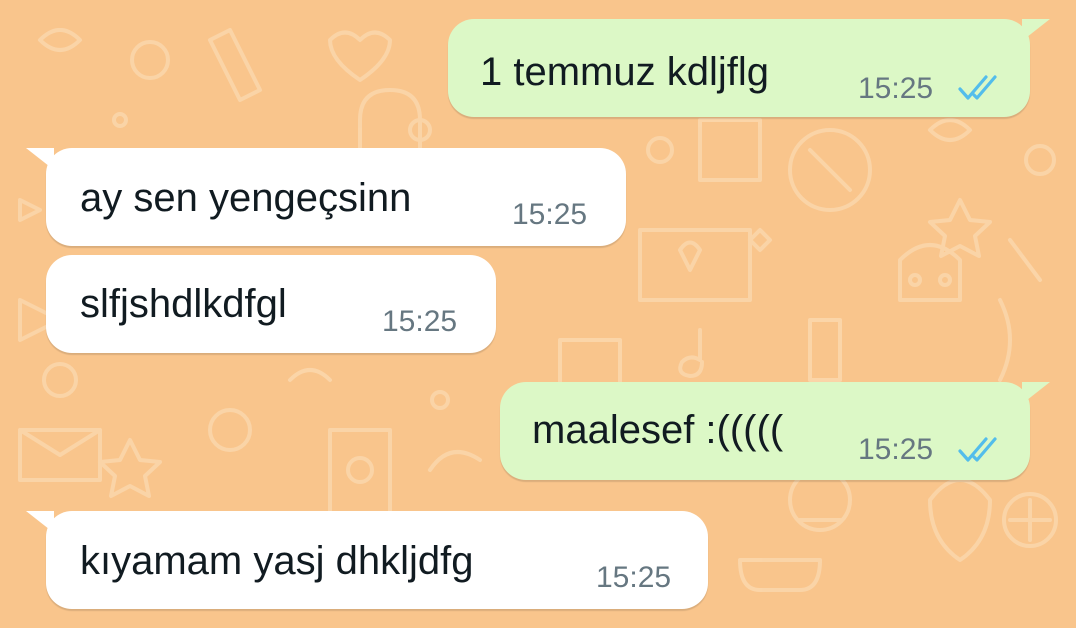  Describe the element at coordinates (658, 430) in the screenshot. I see `message-text: maalesef :(((((` at that location.